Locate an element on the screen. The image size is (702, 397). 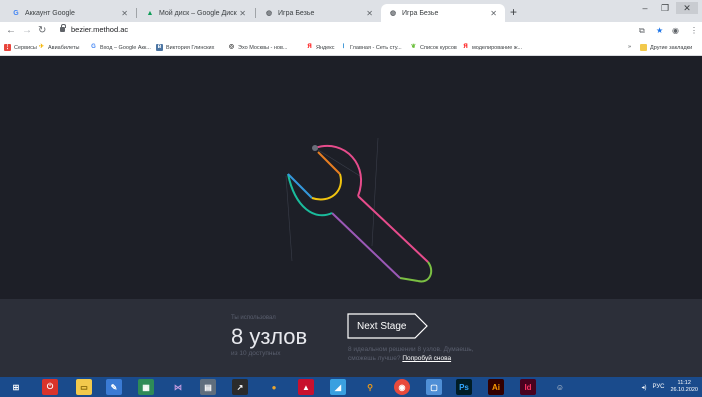
bookmark-label: Авиабилеты is located at coordinates (64, 47).